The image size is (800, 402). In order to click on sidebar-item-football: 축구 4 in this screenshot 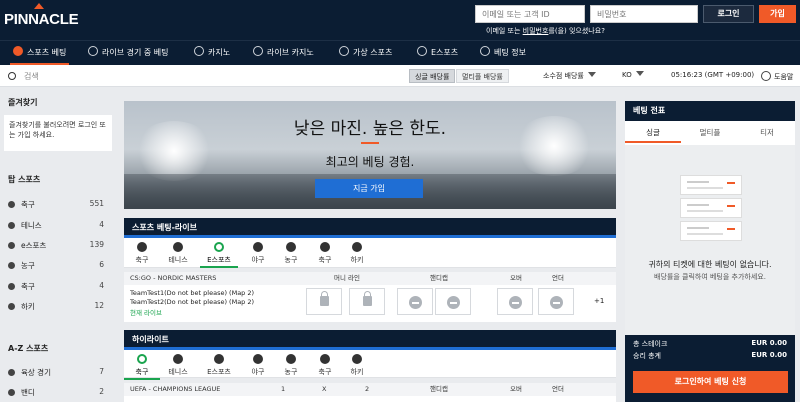, I will do `click(58, 287)`.